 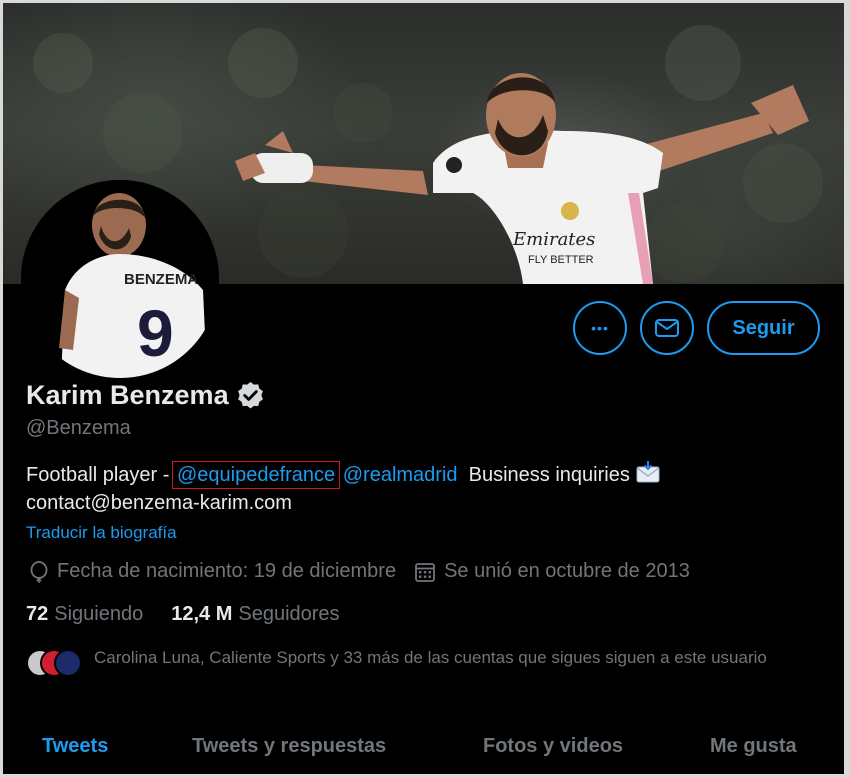 I want to click on jersey-number: 9, so click(x=155, y=333).